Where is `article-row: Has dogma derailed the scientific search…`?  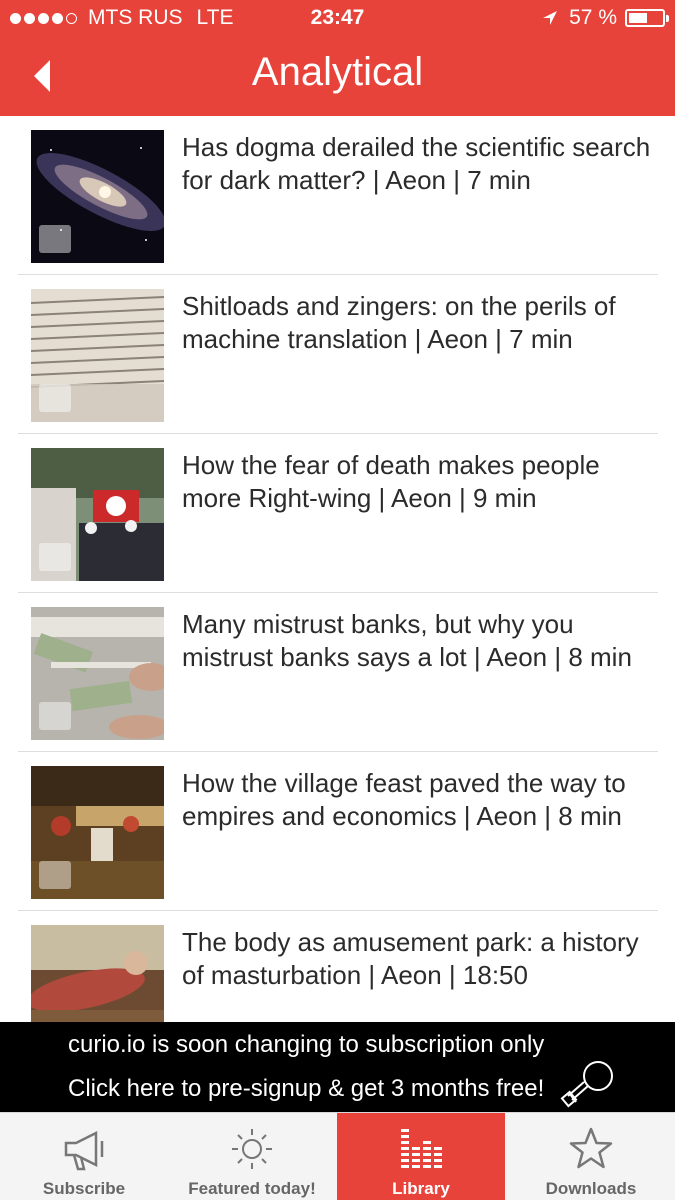 article-row: Has dogma derailed the scientific search… is located at coordinates (338, 195).